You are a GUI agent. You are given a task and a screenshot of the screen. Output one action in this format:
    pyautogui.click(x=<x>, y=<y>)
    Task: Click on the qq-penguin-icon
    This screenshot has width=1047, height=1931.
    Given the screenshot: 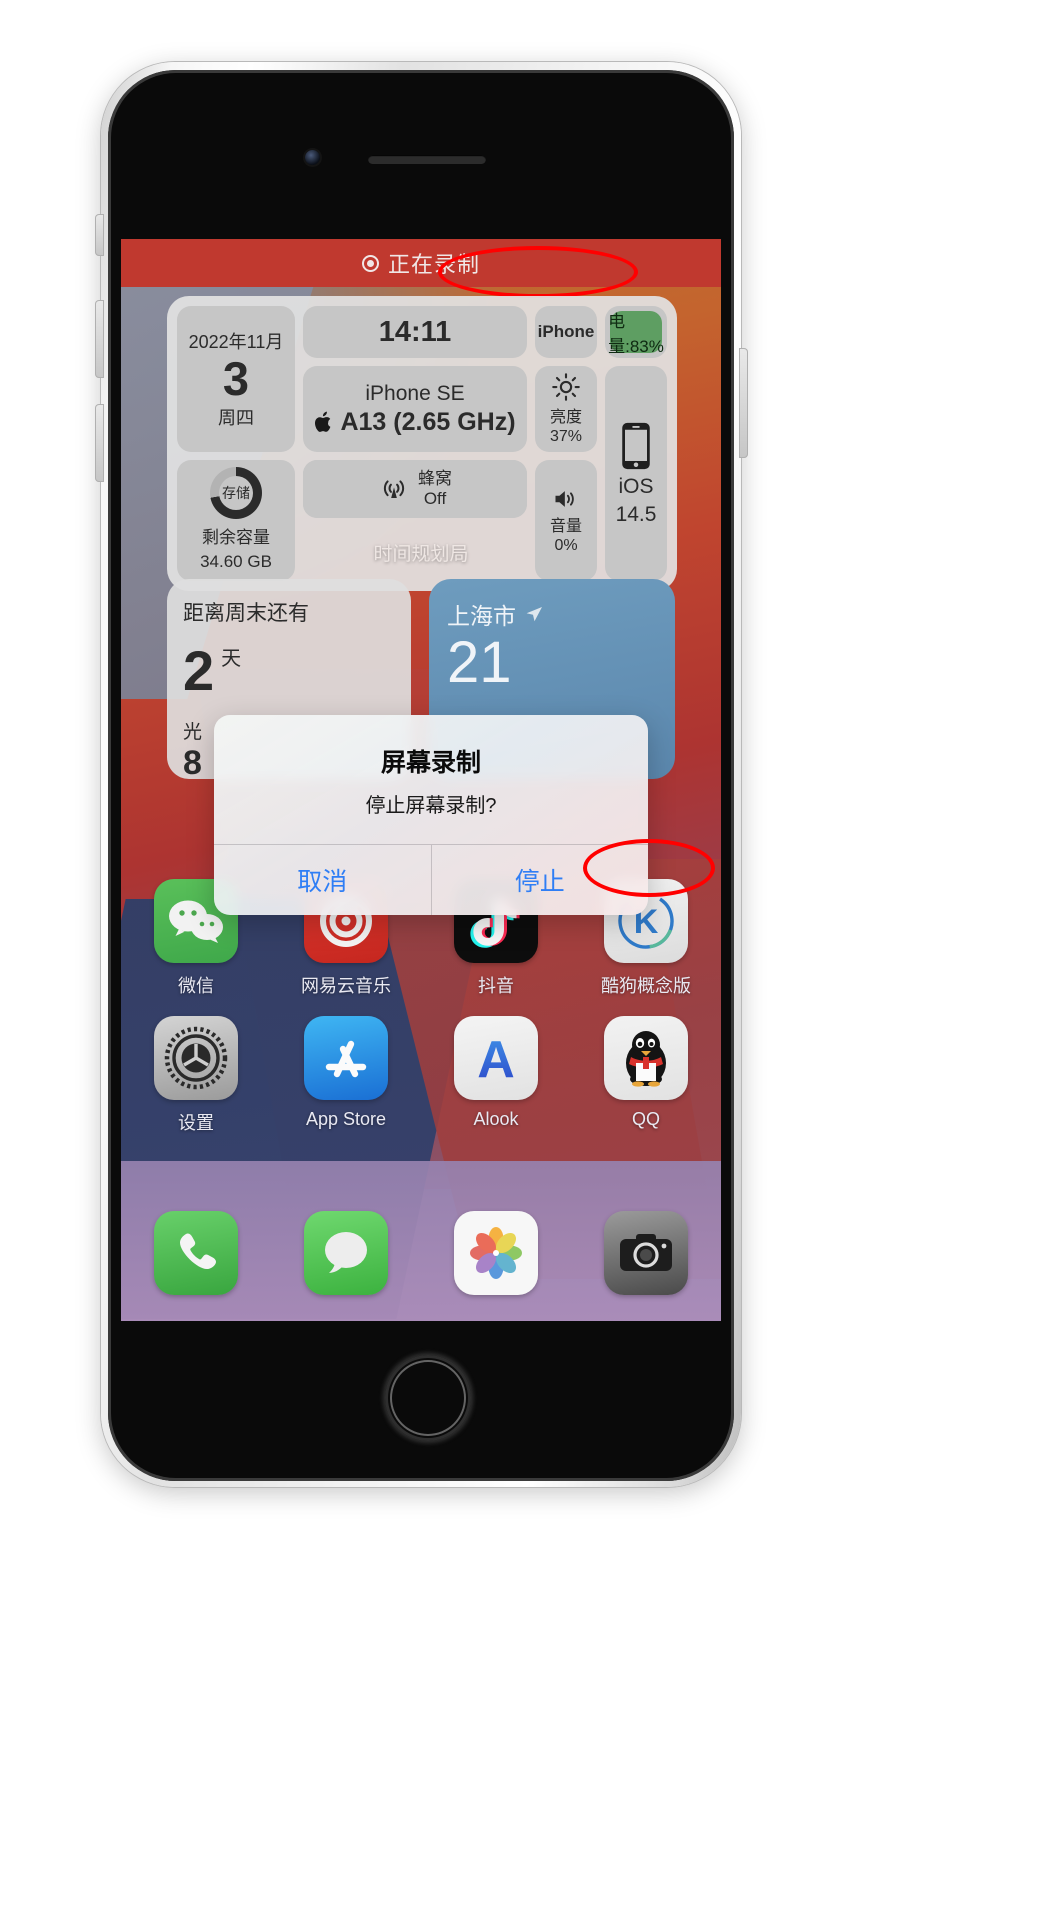 What is the action you would take?
    pyautogui.click(x=646, y=1058)
    